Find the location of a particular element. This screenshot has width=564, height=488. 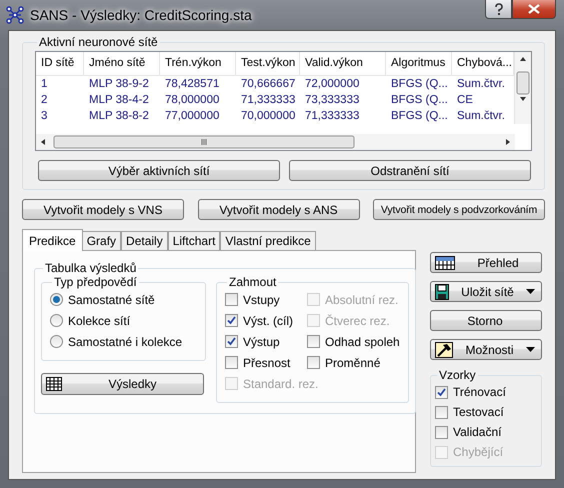

option-label: Chybějící is located at coordinates (478, 452).